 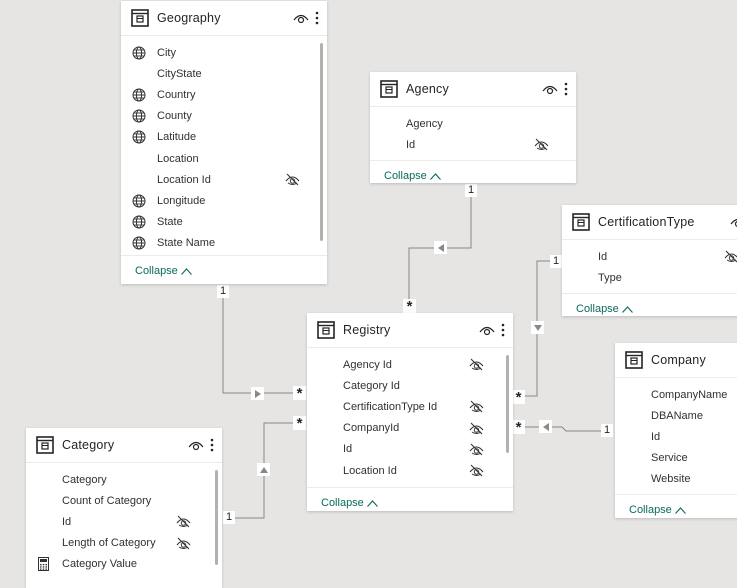 I want to click on table-card-agency: Agency Agency Id Collapse, so click(x=473, y=127).